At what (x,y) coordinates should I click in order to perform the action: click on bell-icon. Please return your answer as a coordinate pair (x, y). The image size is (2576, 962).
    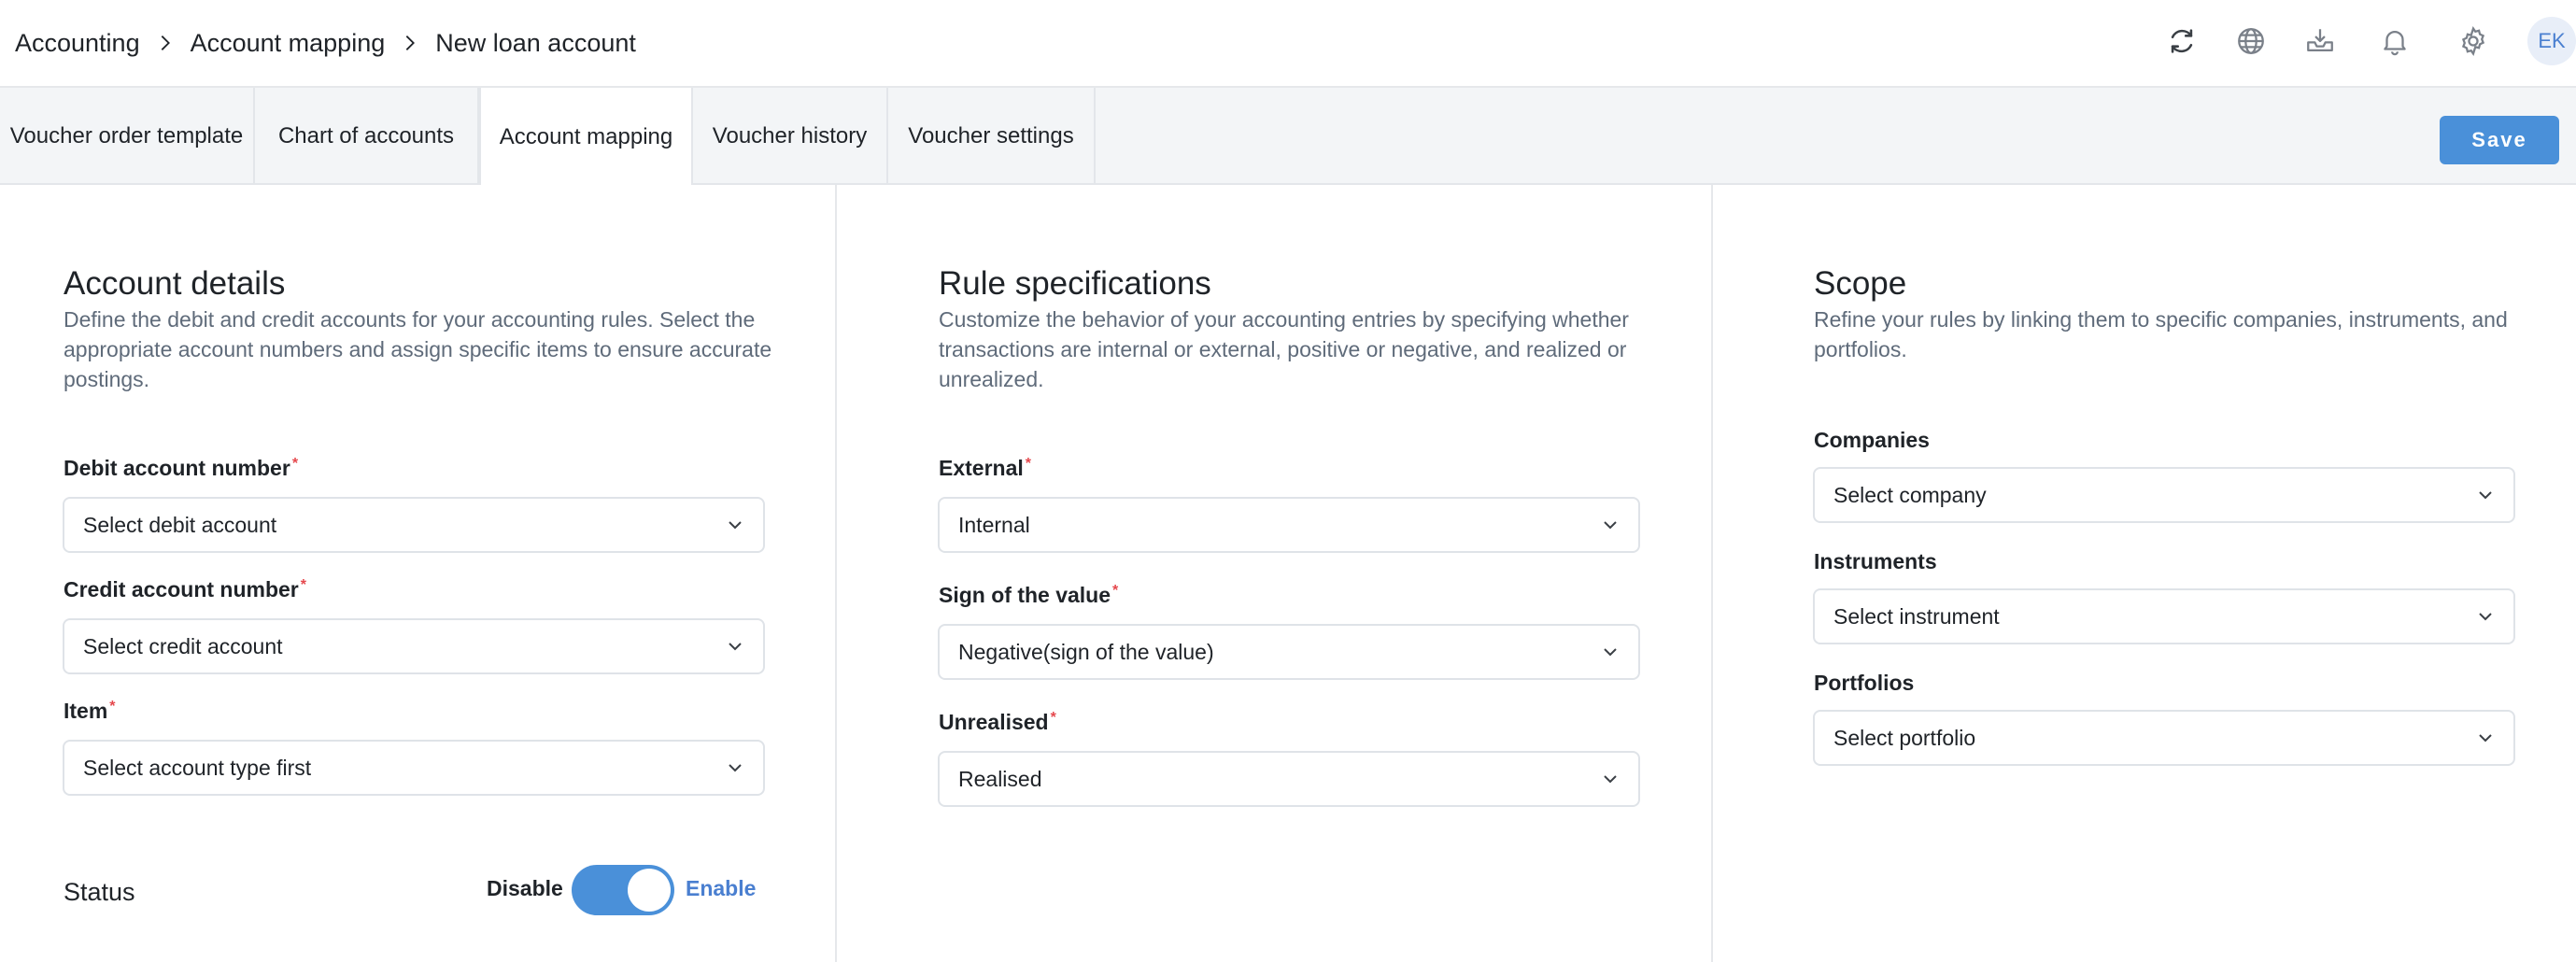
    Looking at the image, I should click on (2394, 41).